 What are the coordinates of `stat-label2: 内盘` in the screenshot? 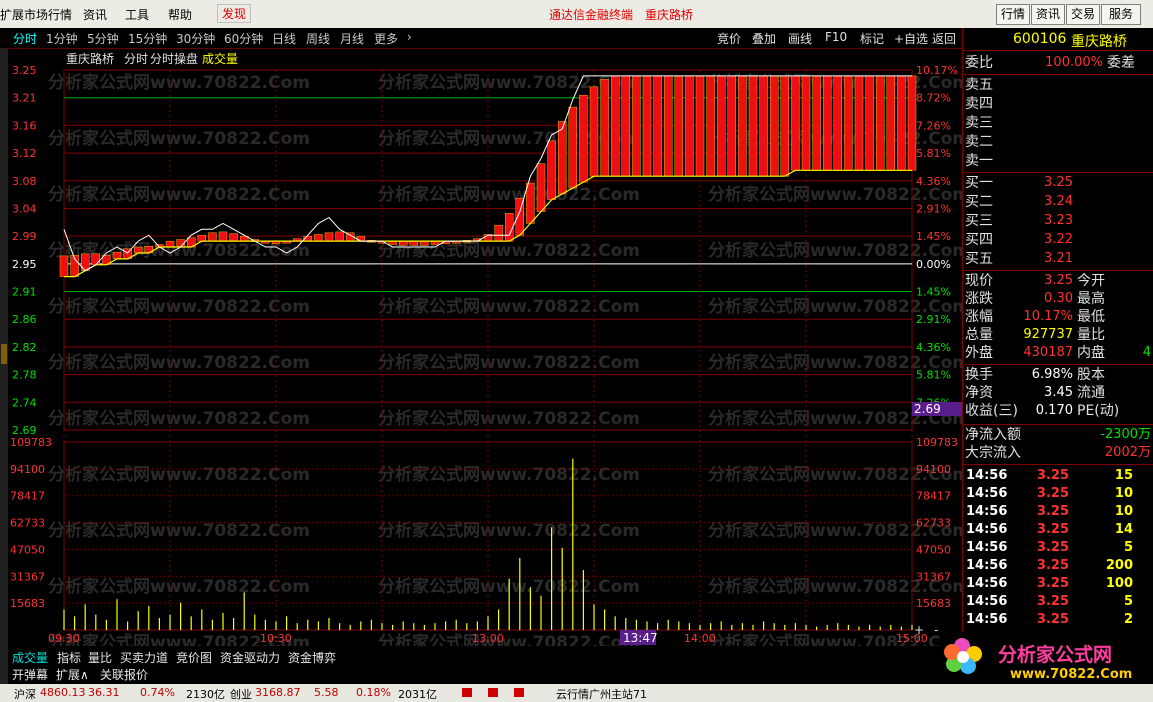 It's located at (1091, 353).